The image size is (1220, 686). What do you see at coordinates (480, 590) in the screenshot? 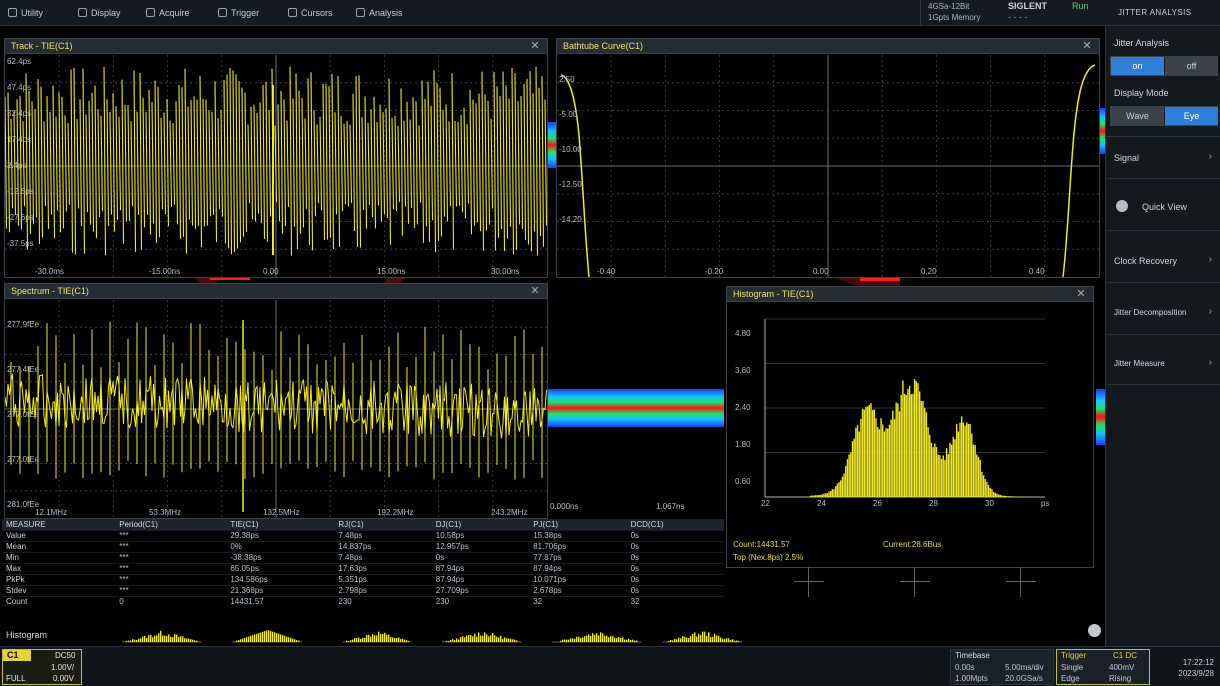
I see `measure-cell: 27.709ps` at bounding box center [480, 590].